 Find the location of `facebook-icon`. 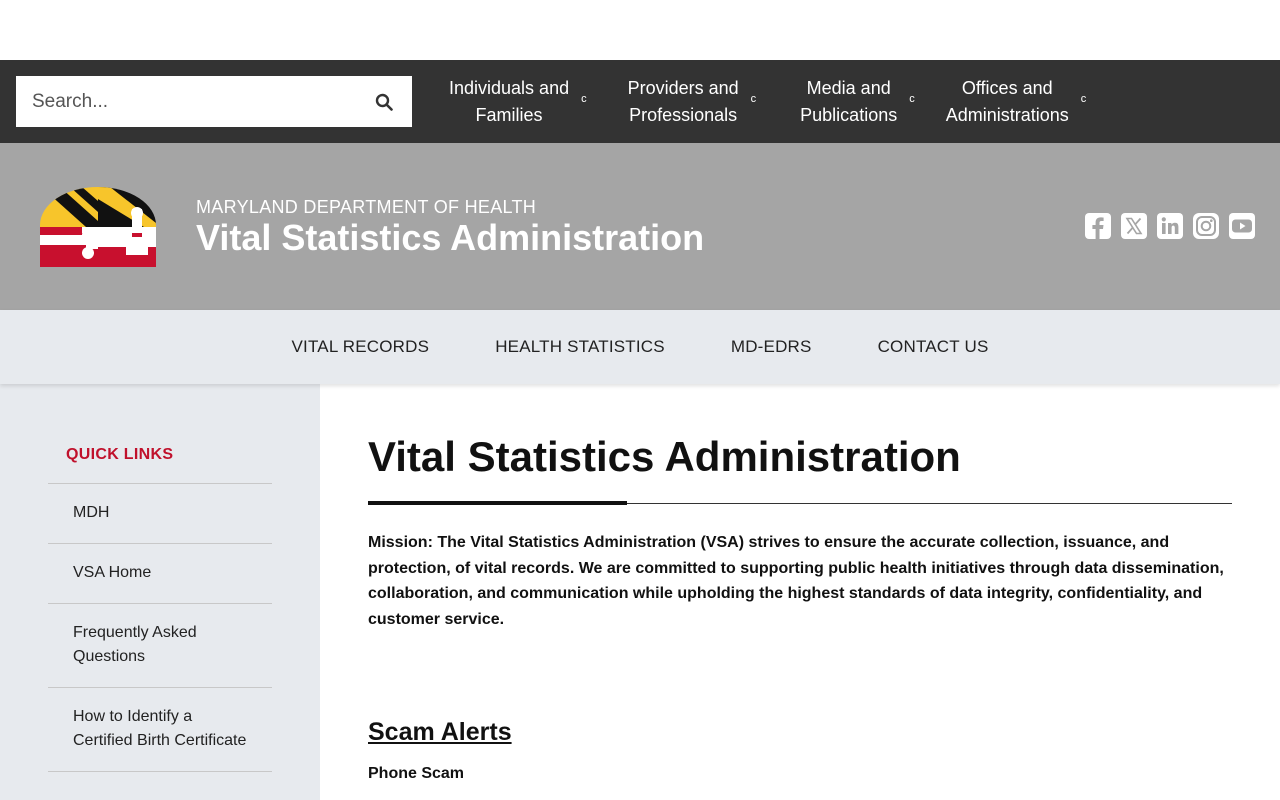

facebook-icon is located at coordinates (1098, 226).